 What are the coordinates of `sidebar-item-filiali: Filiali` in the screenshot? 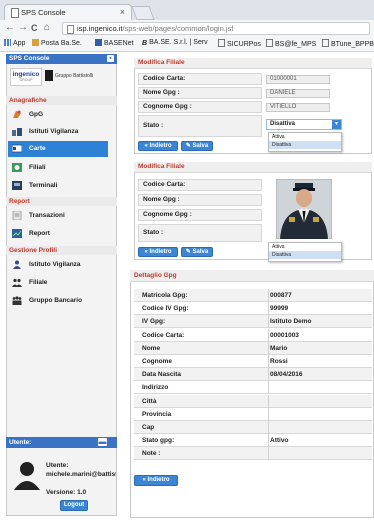 It's located at (58, 168).